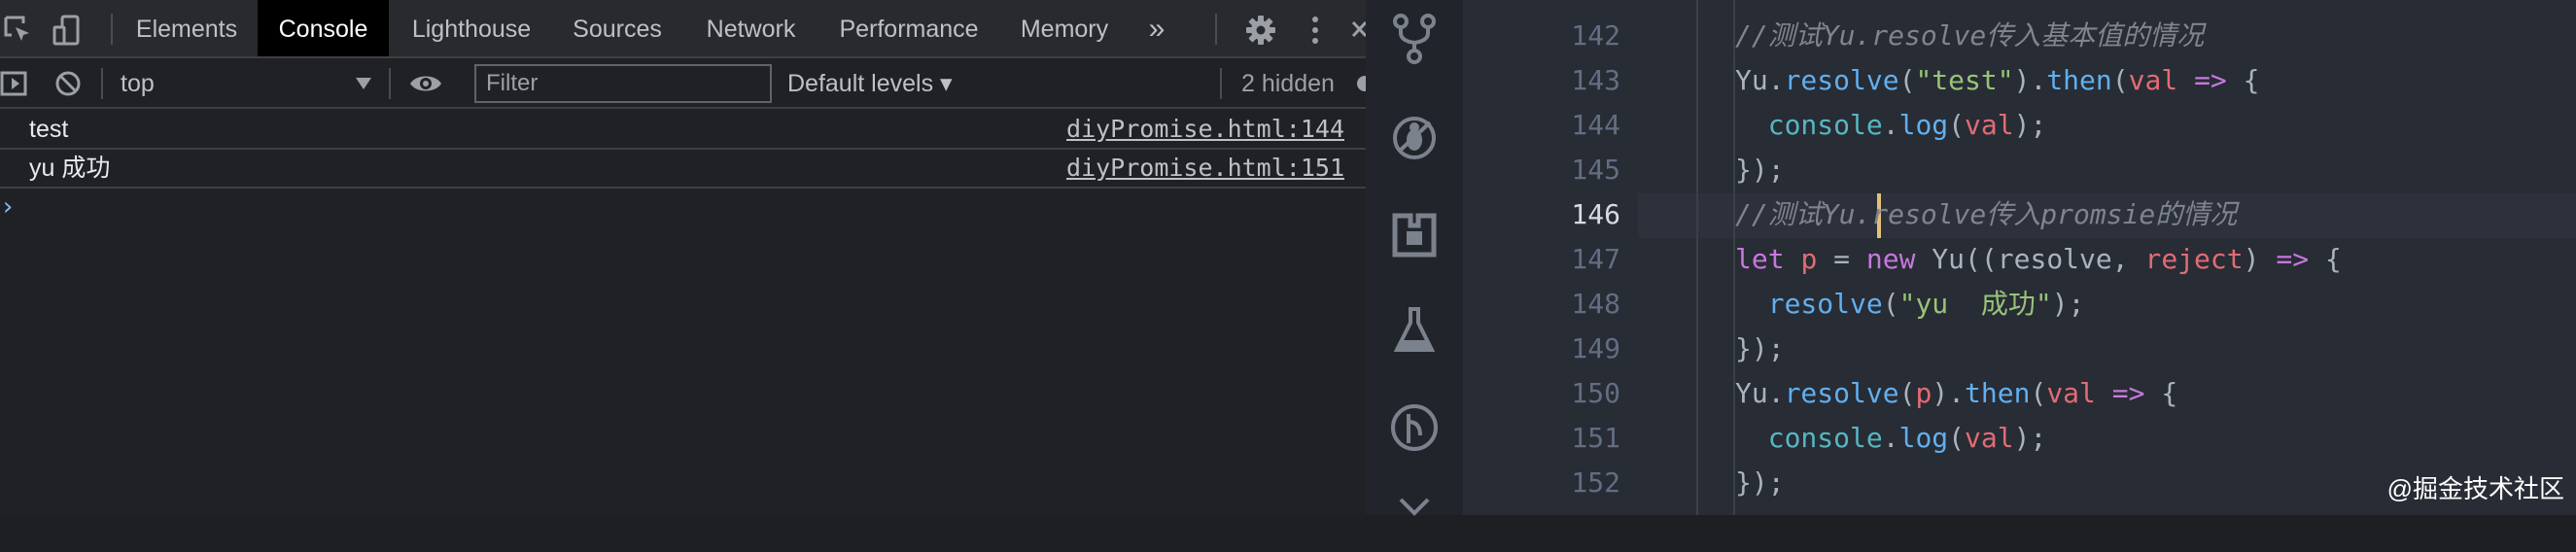 This screenshot has width=2576, height=552. Describe the element at coordinates (68, 30) in the screenshot. I see `device-toolbar-icon` at that location.